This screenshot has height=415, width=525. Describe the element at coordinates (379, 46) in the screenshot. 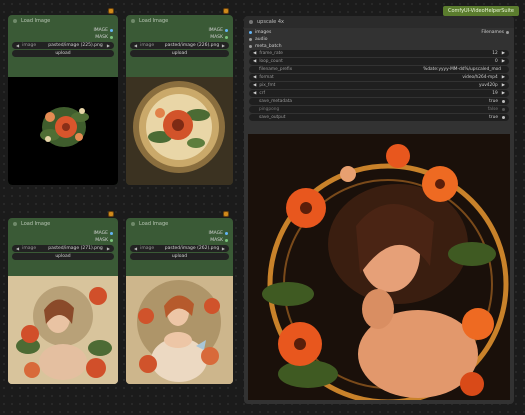

I see `input-meta-batch: meta_batch` at that location.